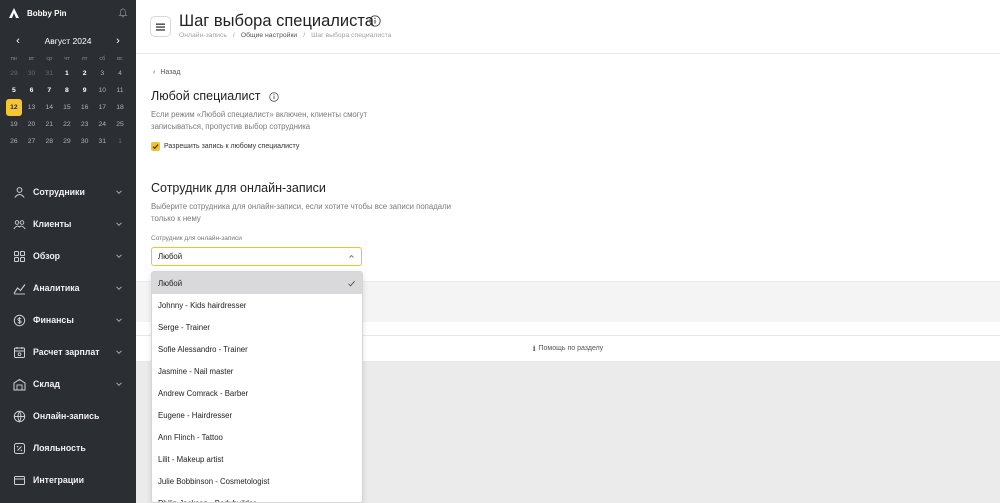 The width and height of the screenshot is (1000, 503). I want to click on dropdown-option: Andrew Comrack - Barber, so click(257, 393).